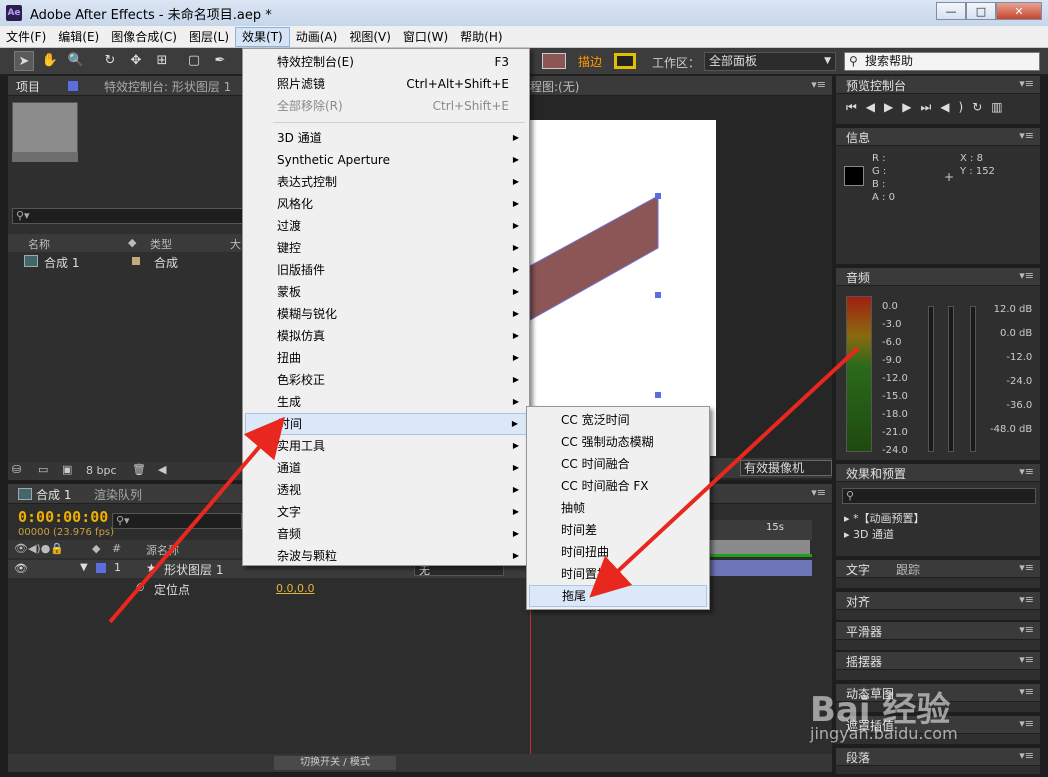  What do you see at coordinates (942, 61) in the screenshot?
I see `help-search-input: ⚲ 搜索帮助` at bounding box center [942, 61].